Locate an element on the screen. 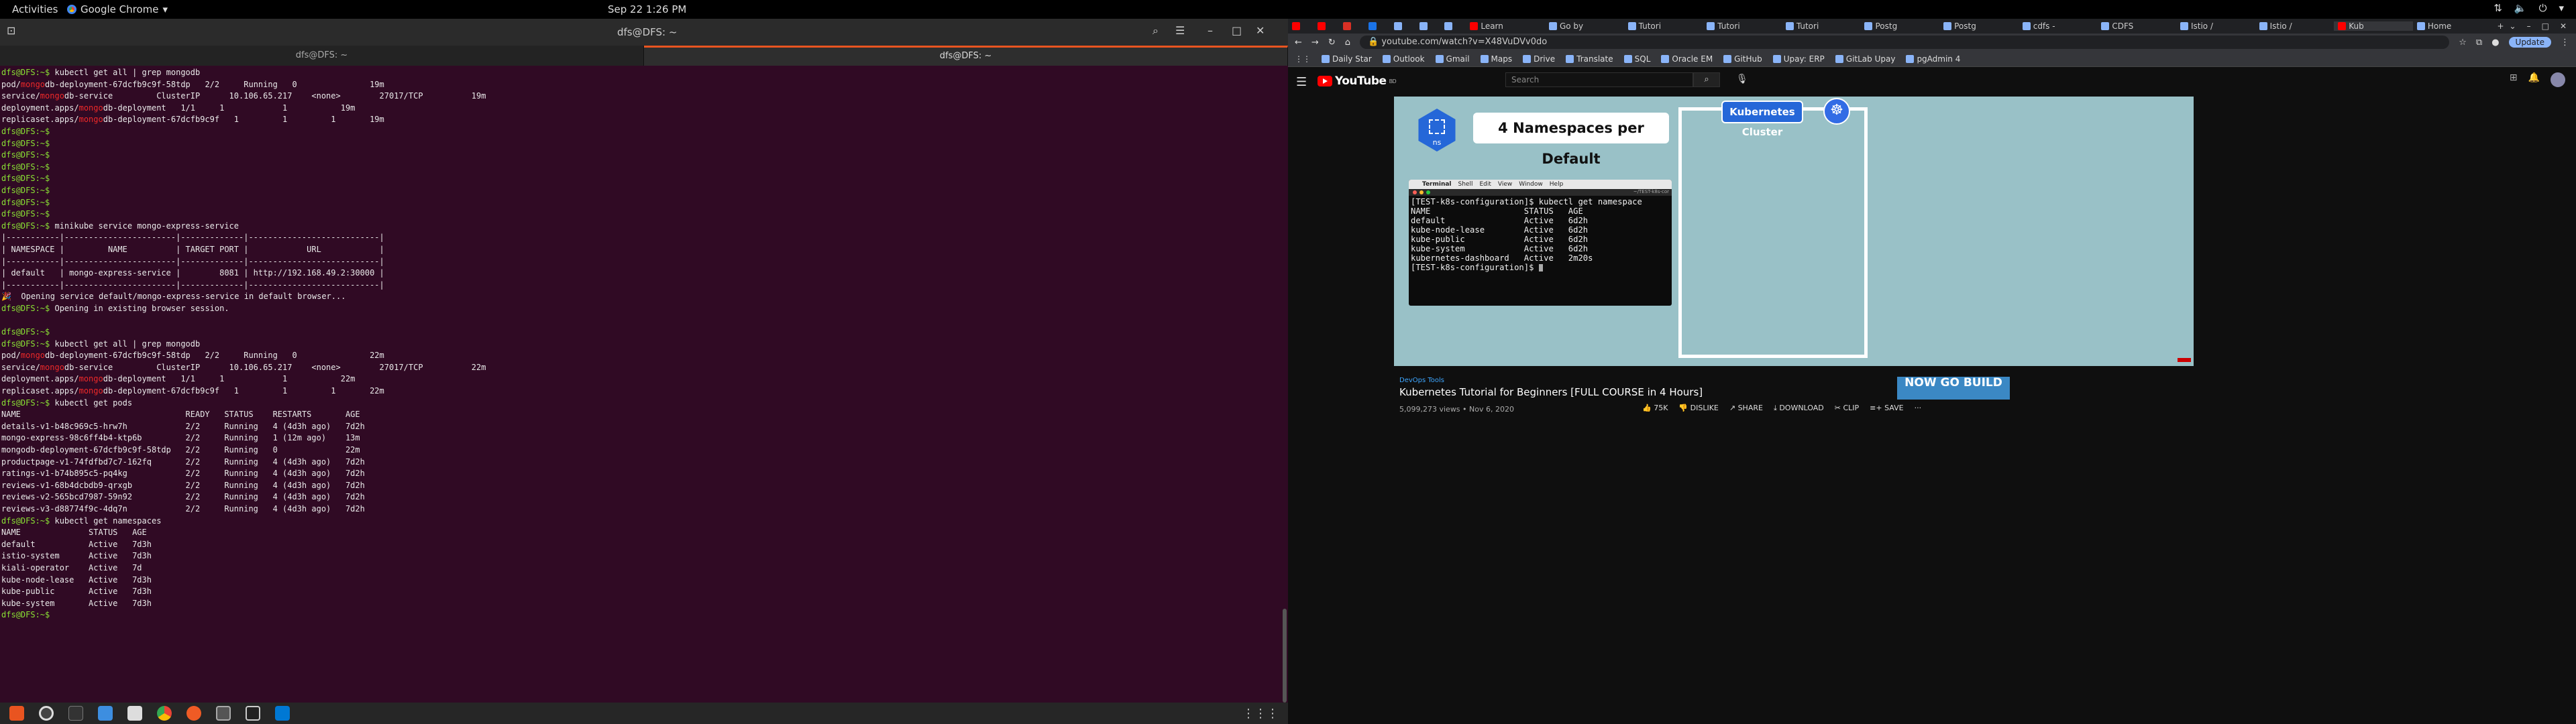 The width and height of the screenshot is (2576, 724). search-input: Search is located at coordinates (1599, 79).